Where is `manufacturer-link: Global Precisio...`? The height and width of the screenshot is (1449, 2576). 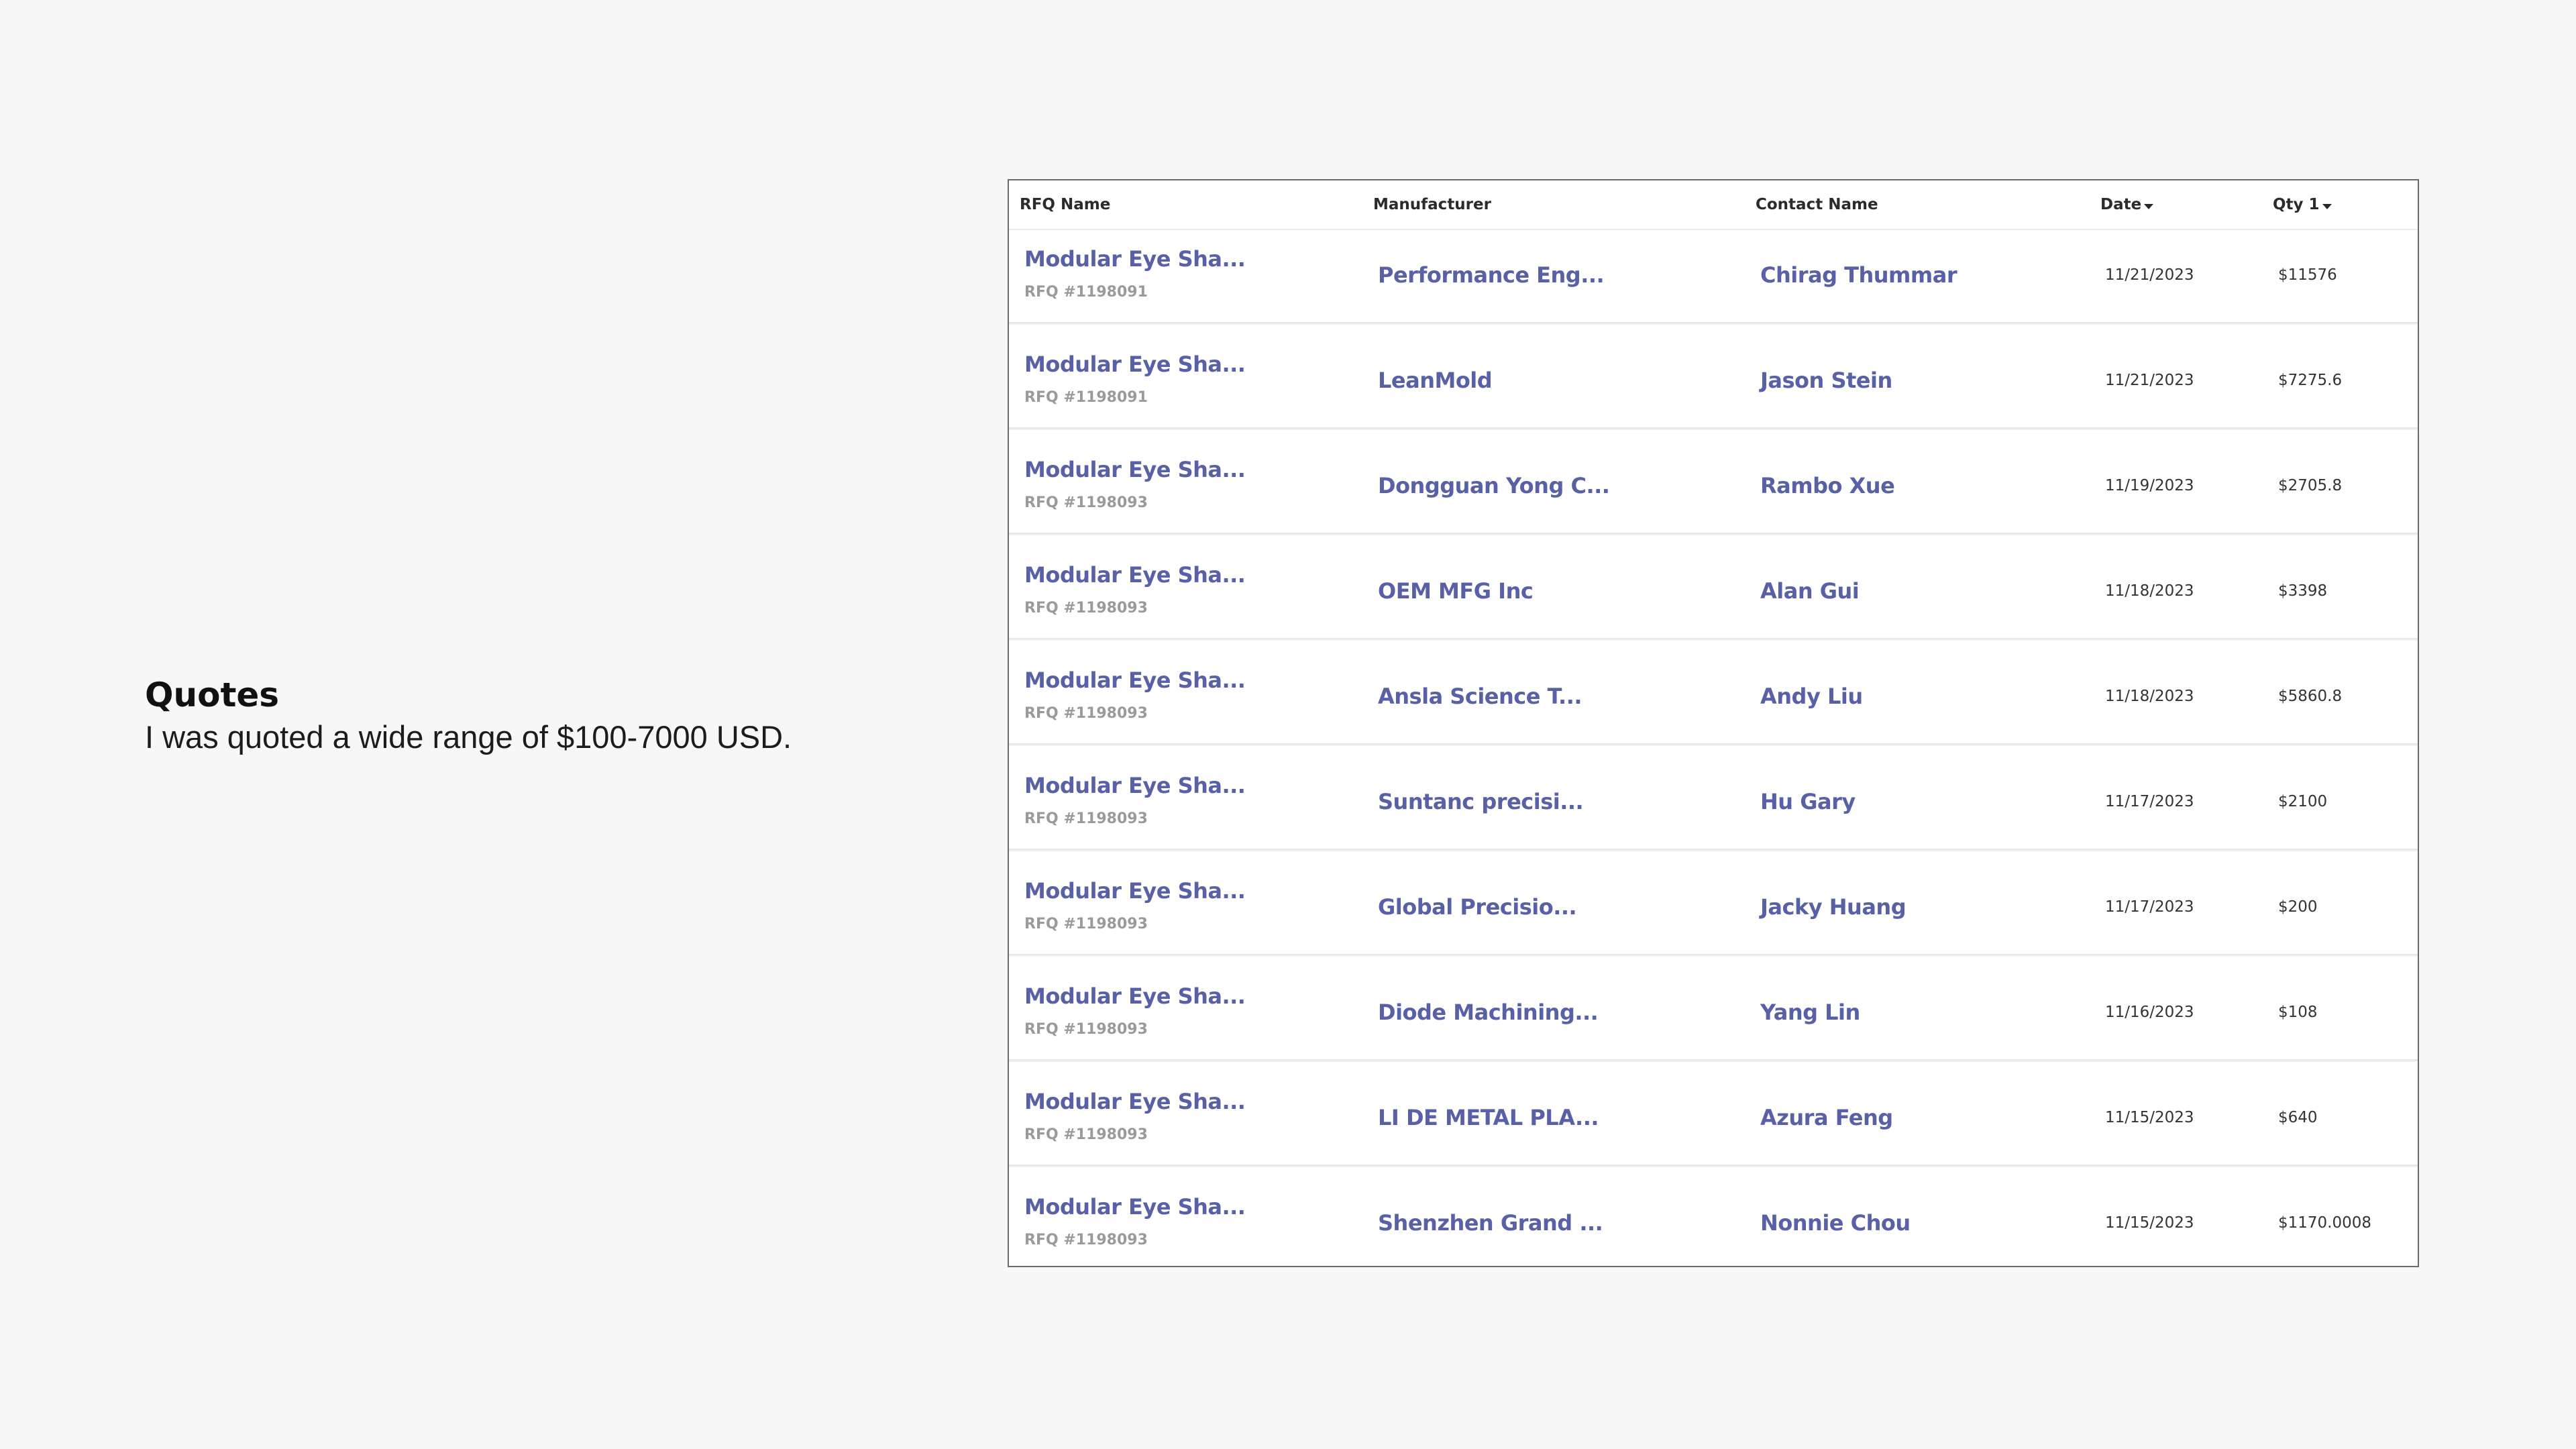
manufacturer-link: Global Precisio... is located at coordinates (1477, 907).